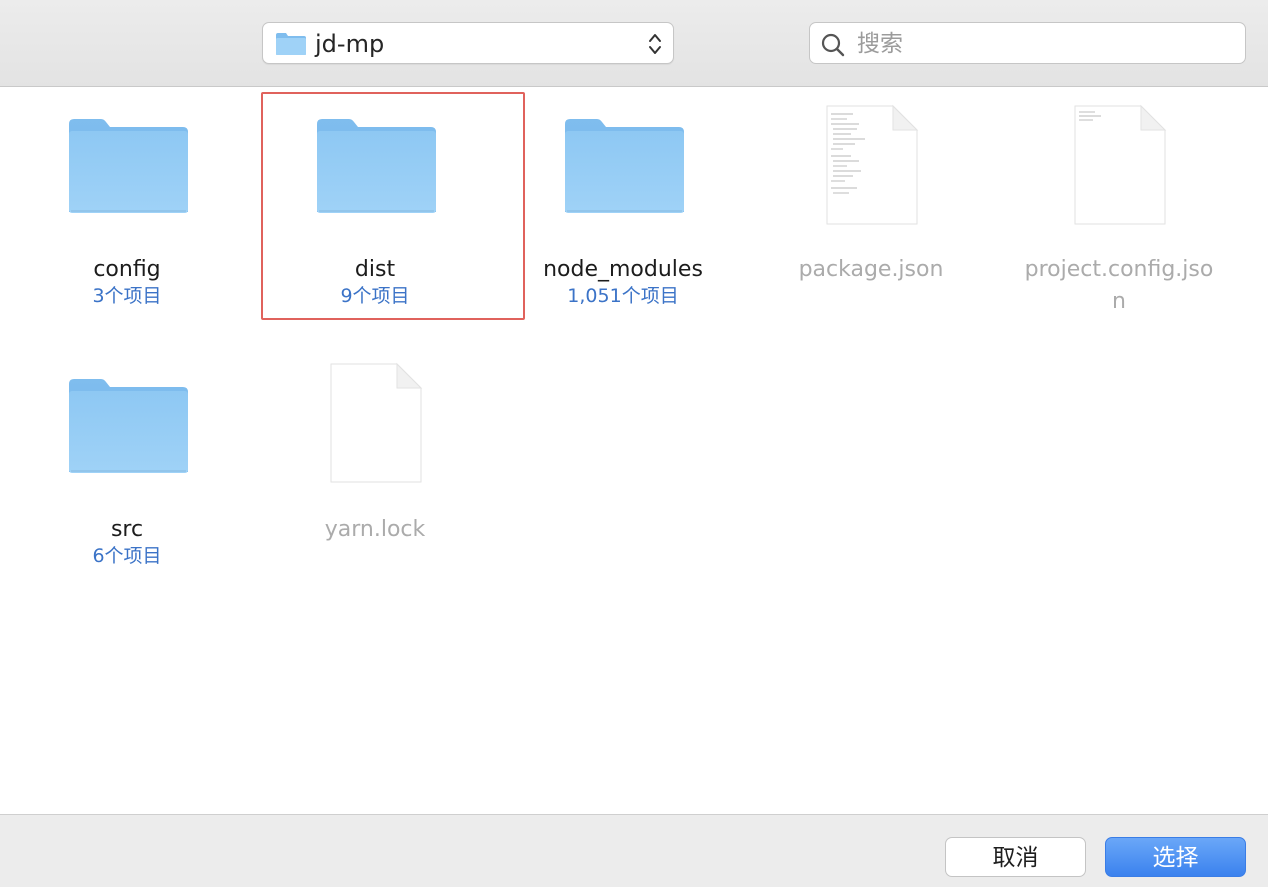 This screenshot has height=887, width=1268. What do you see at coordinates (833, 47) in the screenshot?
I see `search-icon` at bounding box center [833, 47].